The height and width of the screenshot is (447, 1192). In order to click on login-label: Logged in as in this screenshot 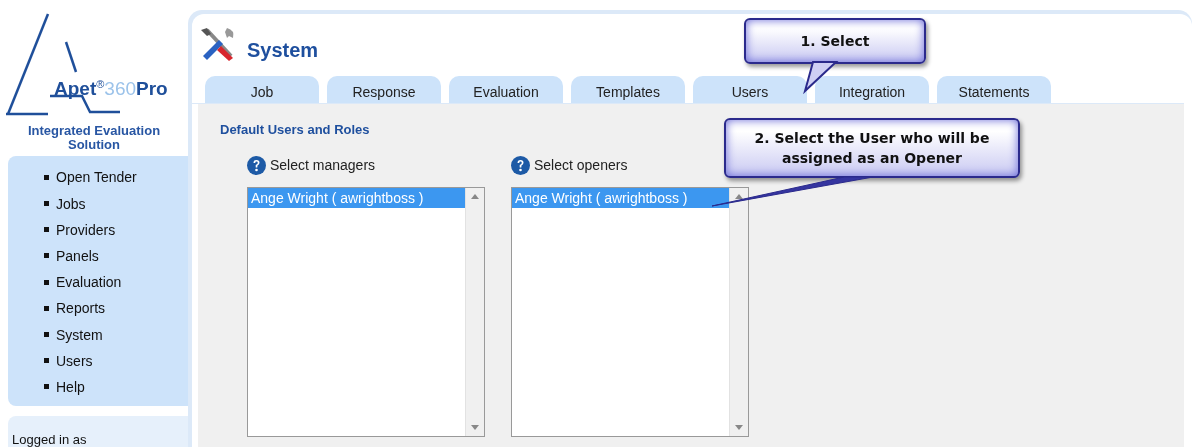, I will do `click(49, 439)`.